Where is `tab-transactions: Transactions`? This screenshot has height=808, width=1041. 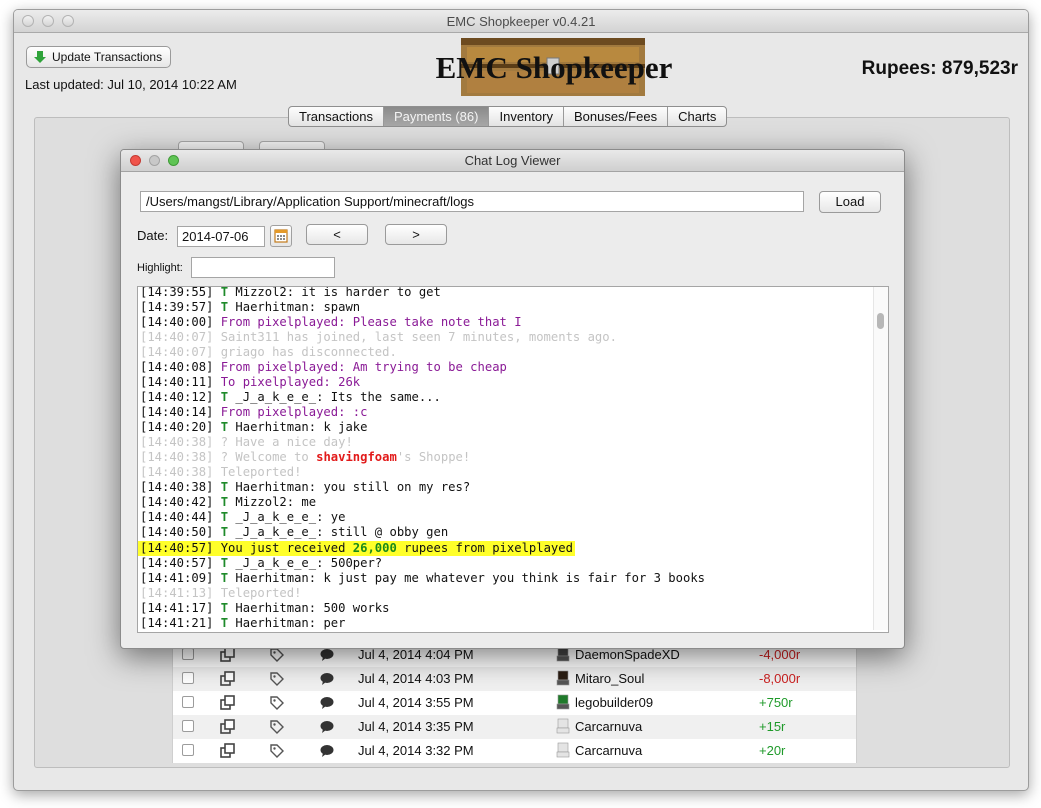 tab-transactions: Transactions is located at coordinates (336, 116).